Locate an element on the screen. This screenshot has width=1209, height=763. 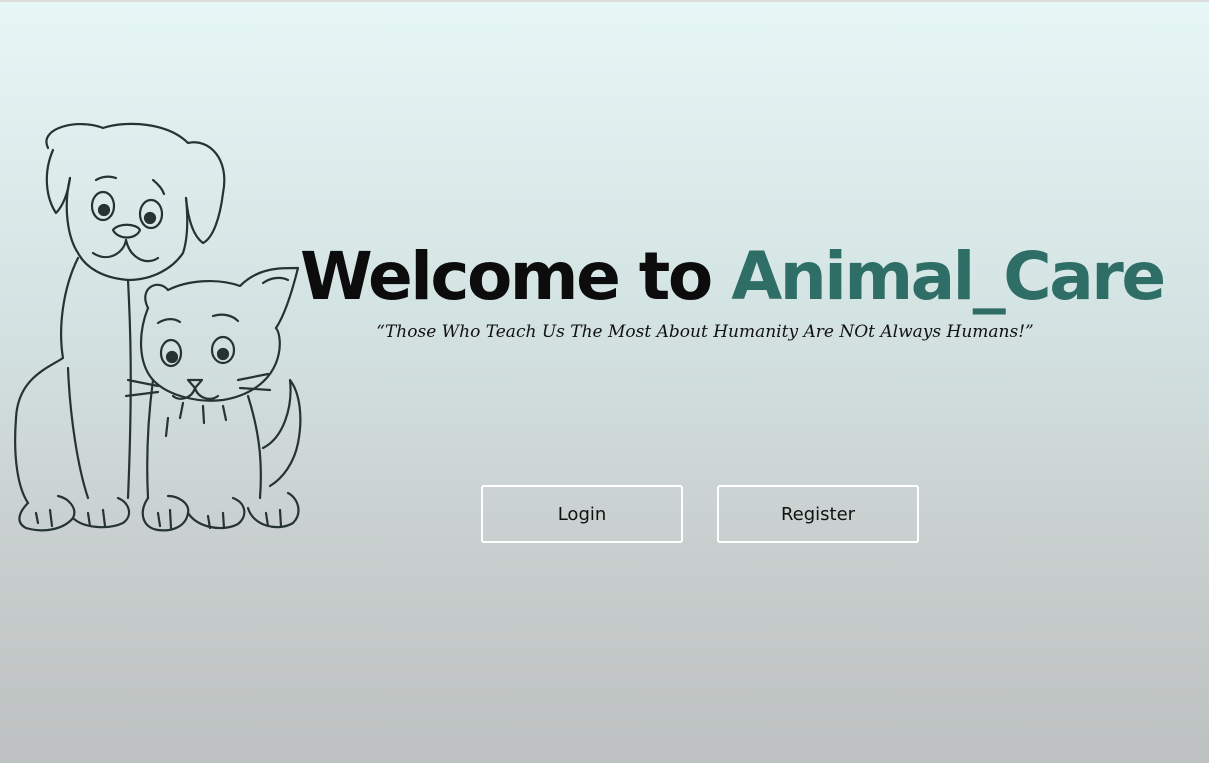
puppy-kitten-illustration is located at coordinates (158, 333).